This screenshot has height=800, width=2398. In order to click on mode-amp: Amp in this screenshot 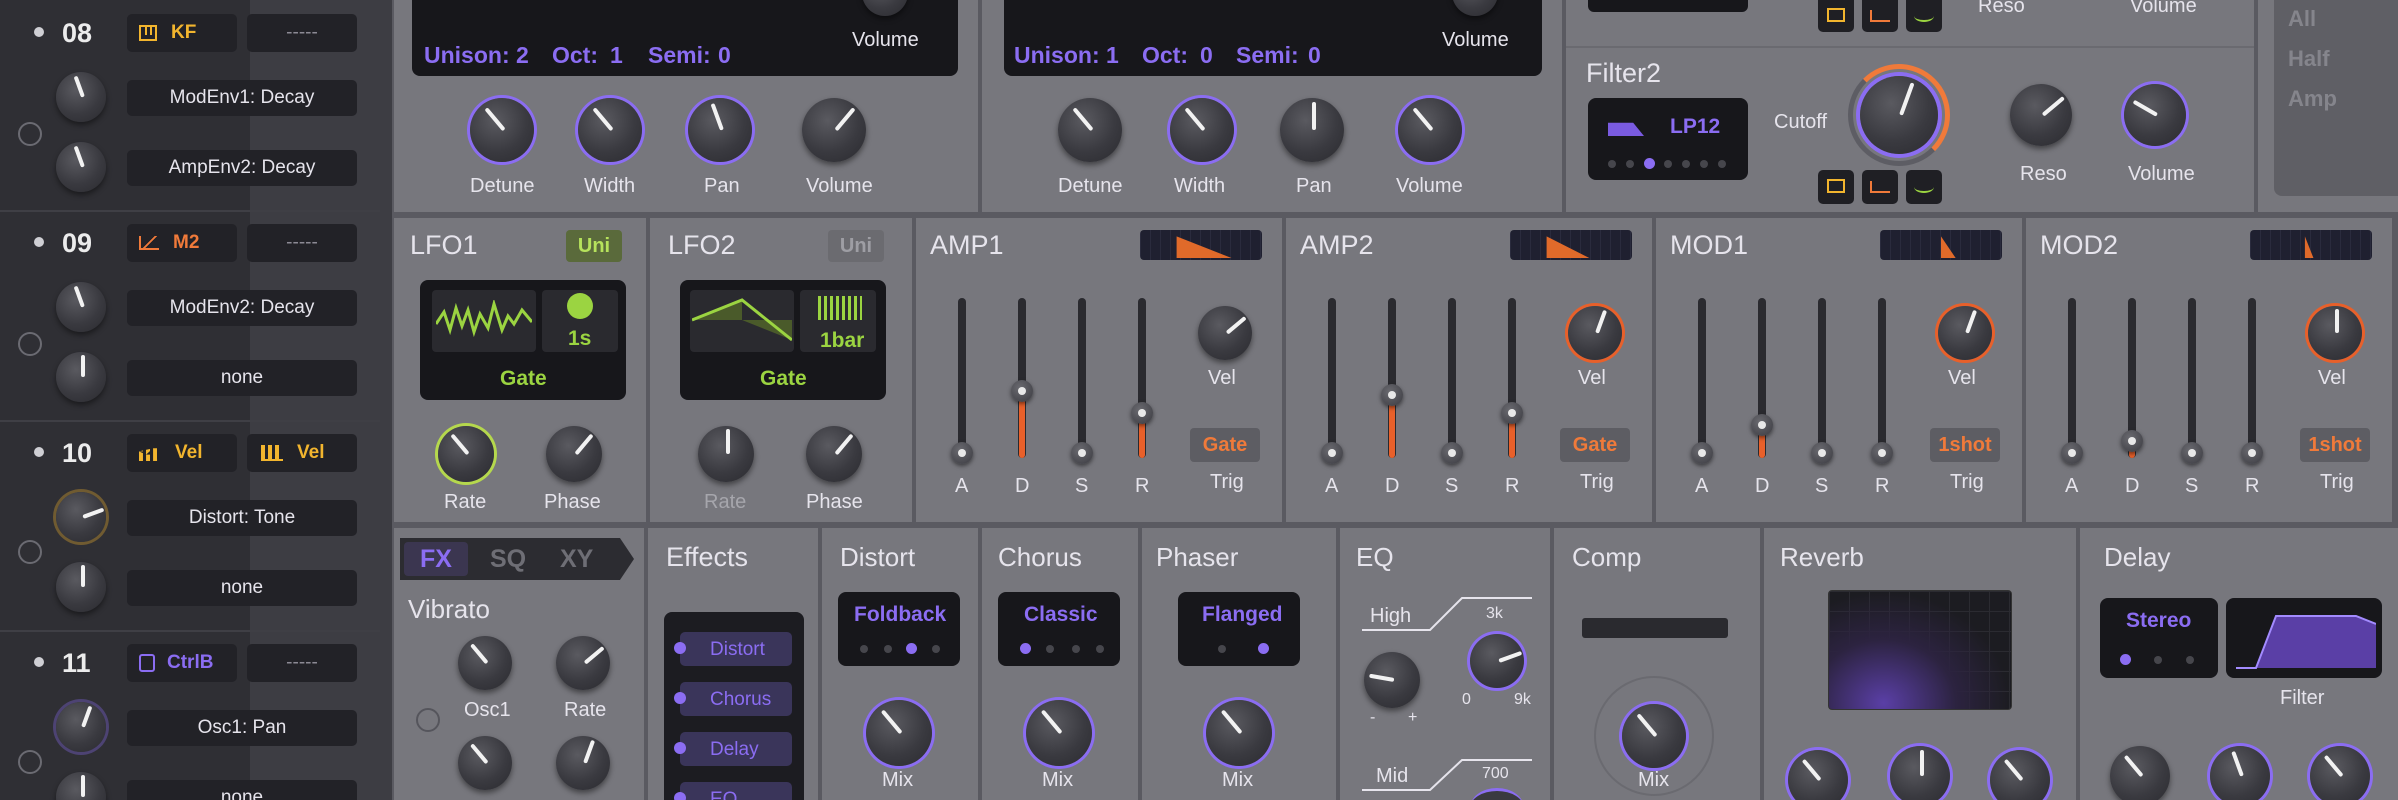, I will do `click(2312, 99)`.